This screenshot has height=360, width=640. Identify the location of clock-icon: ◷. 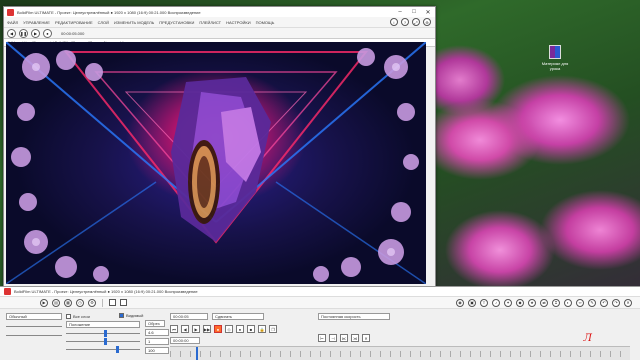
(80, 302).